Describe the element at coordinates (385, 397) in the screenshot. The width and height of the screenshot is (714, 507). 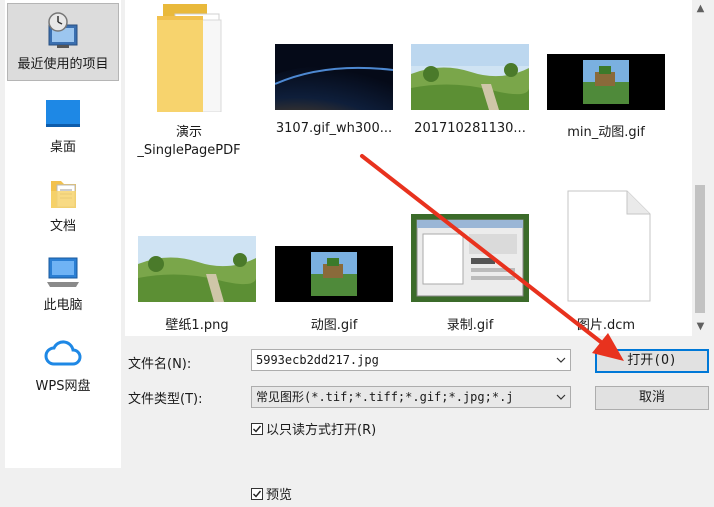
I see `filetype-value: 常见图形(*.tif;*.tiff;*.gif;*.jpg;*.j` at that location.